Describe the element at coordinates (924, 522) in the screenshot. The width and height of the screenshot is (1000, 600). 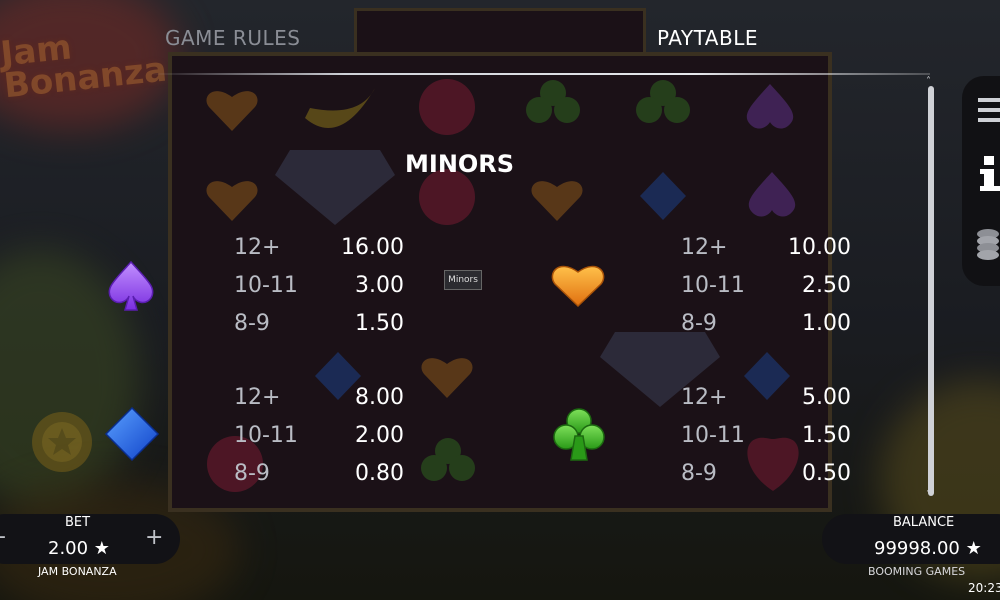
I see `balance-label: BALANCE` at that location.